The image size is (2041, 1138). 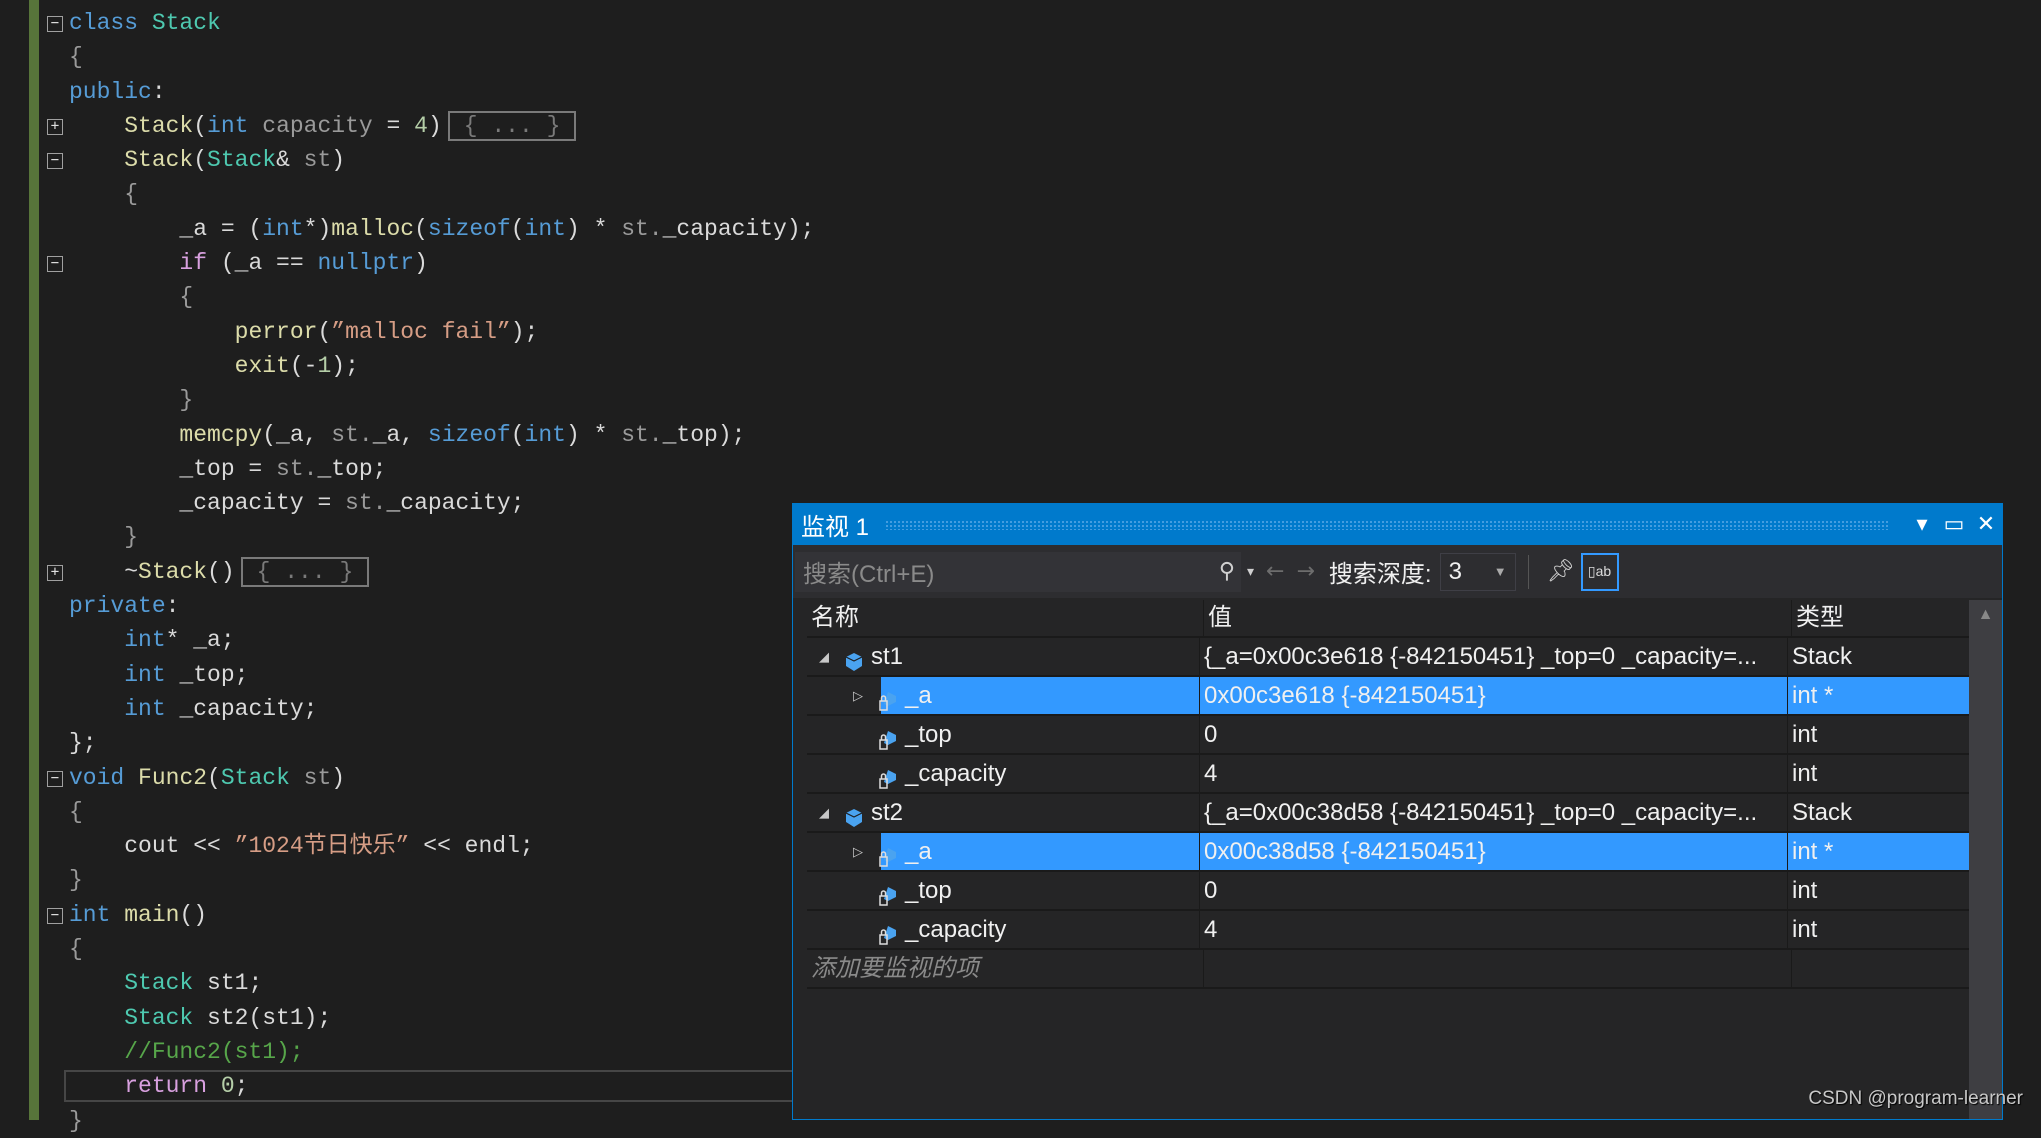 I want to click on add-watch-placeholder: 添加要监视的项, so click(x=1005, y=968).